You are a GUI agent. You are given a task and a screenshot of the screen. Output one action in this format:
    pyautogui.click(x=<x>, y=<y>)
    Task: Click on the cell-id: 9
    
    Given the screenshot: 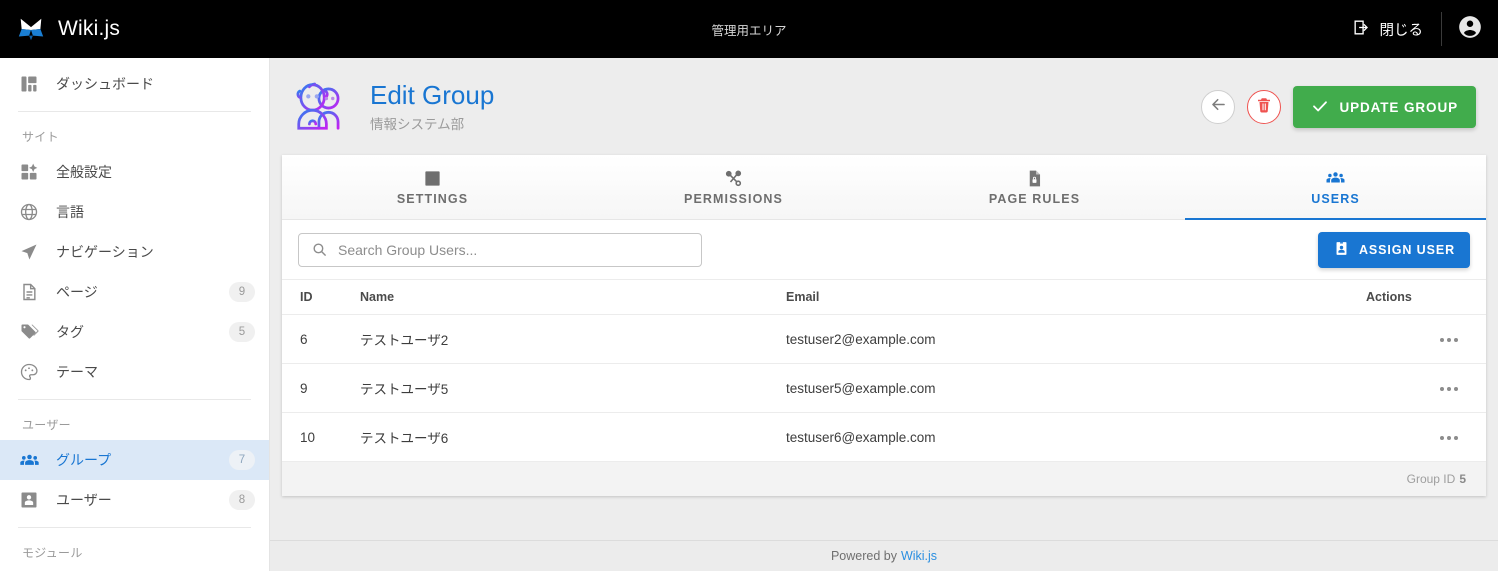 What is the action you would take?
    pyautogui.click(x=321, y=388)
    